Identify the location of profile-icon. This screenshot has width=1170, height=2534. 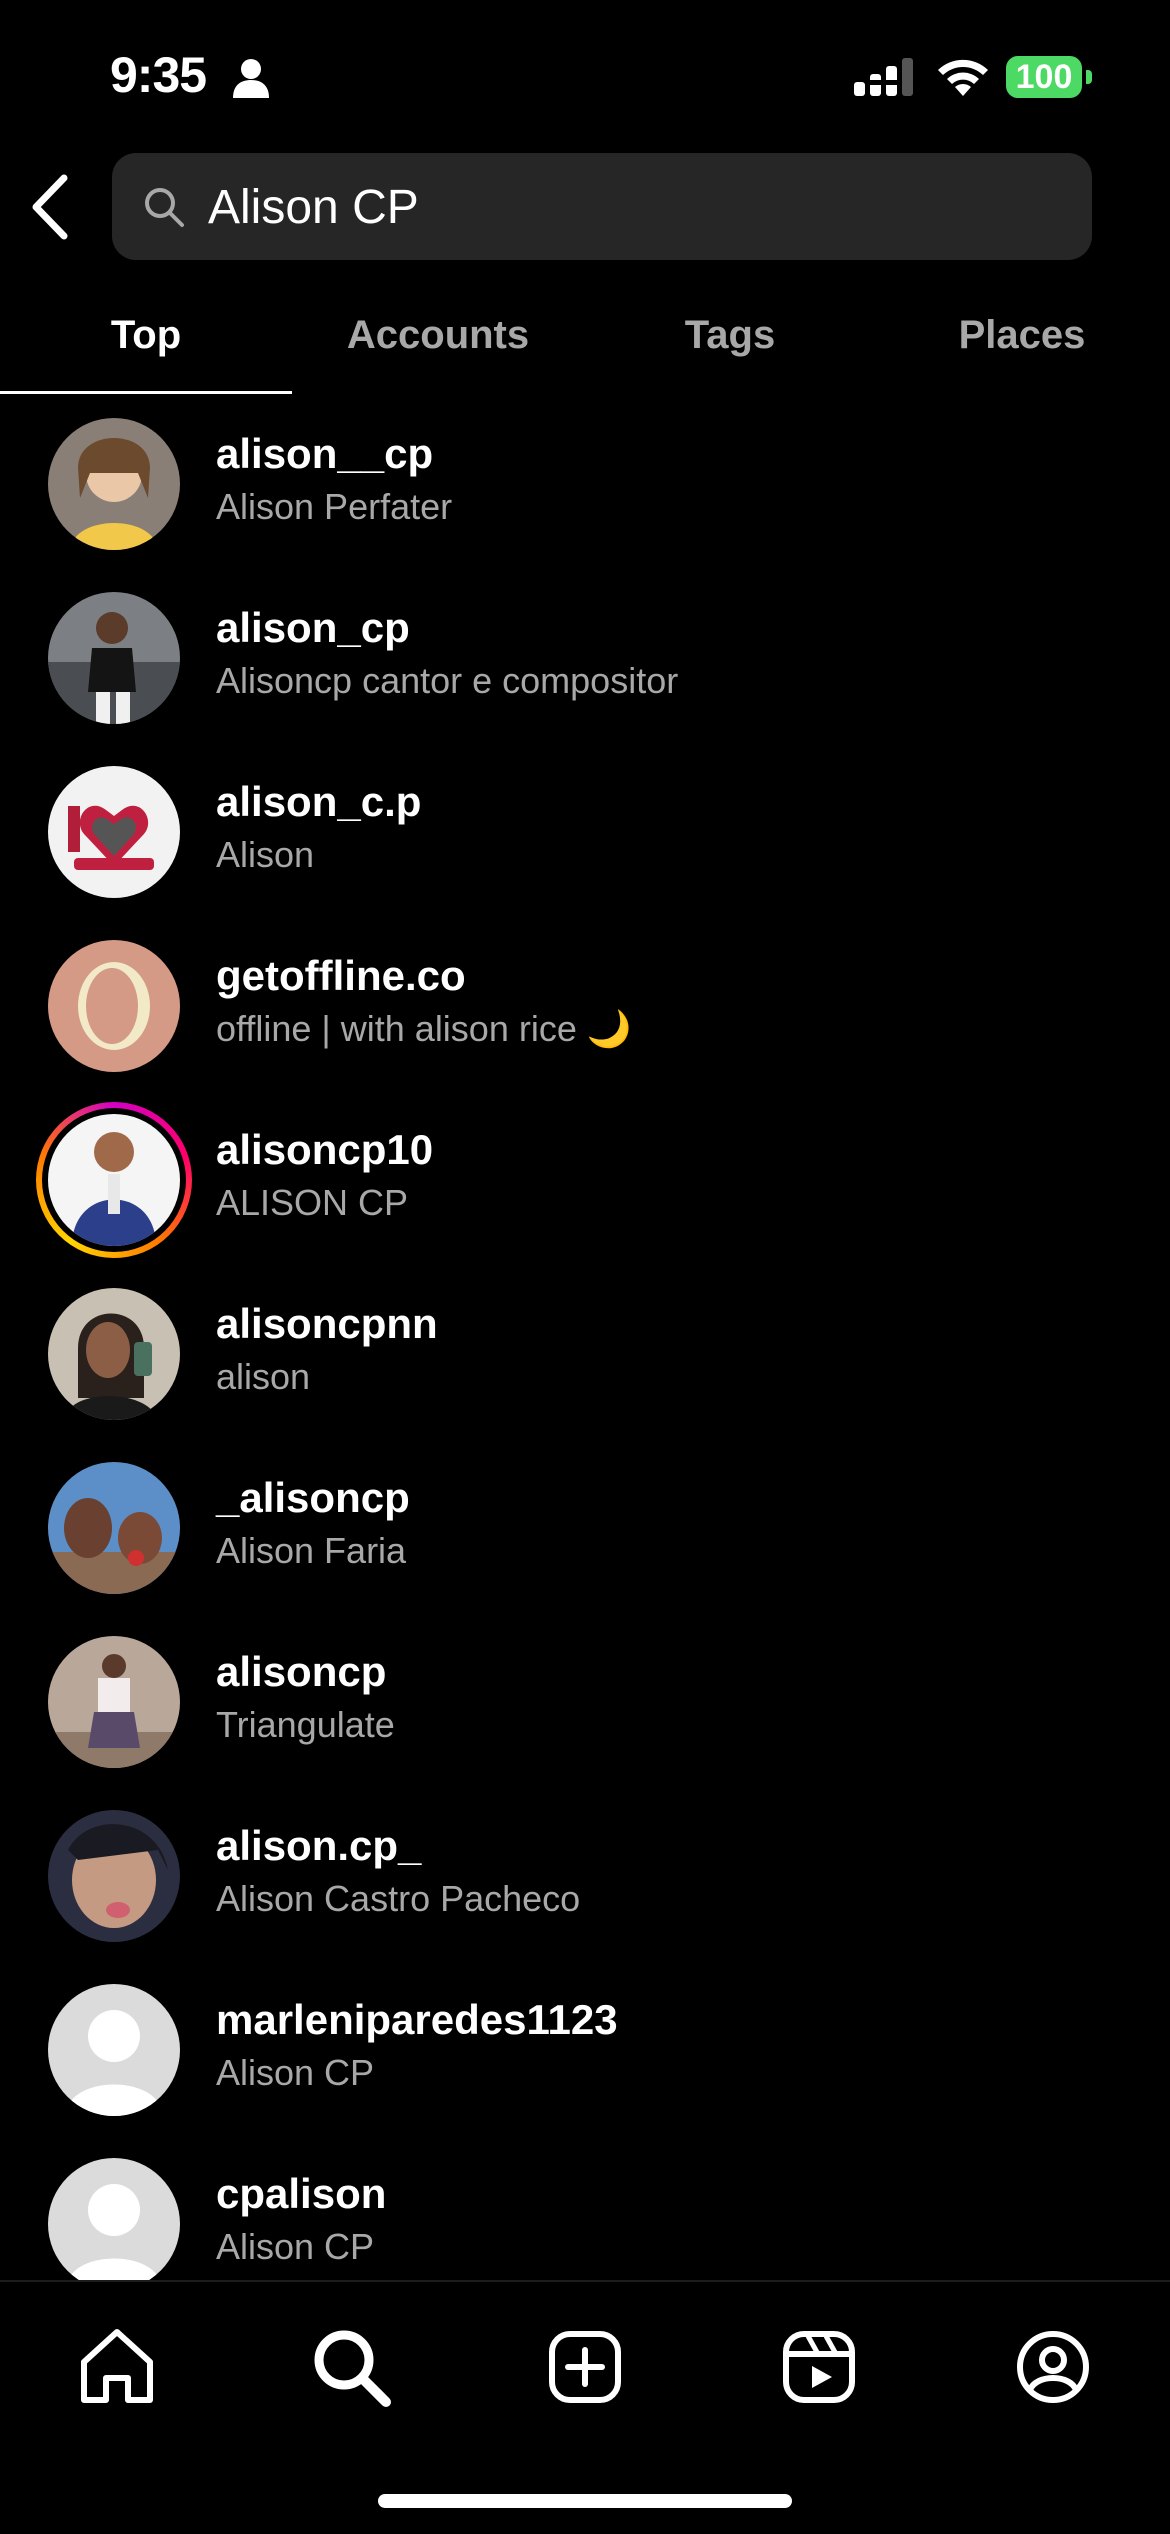
(1053, 2367).